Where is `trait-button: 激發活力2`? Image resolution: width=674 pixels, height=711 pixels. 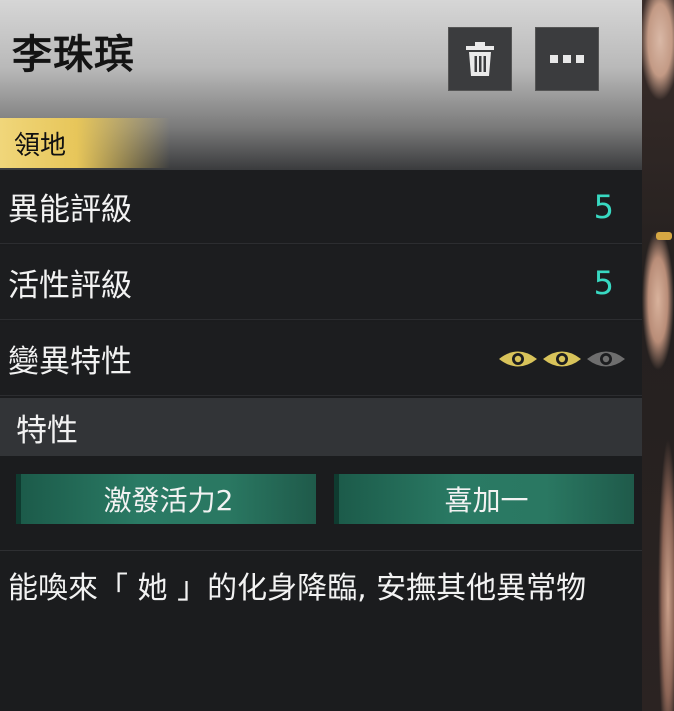 trait-button: 激發活力2 is located at coordinates (166, 499).